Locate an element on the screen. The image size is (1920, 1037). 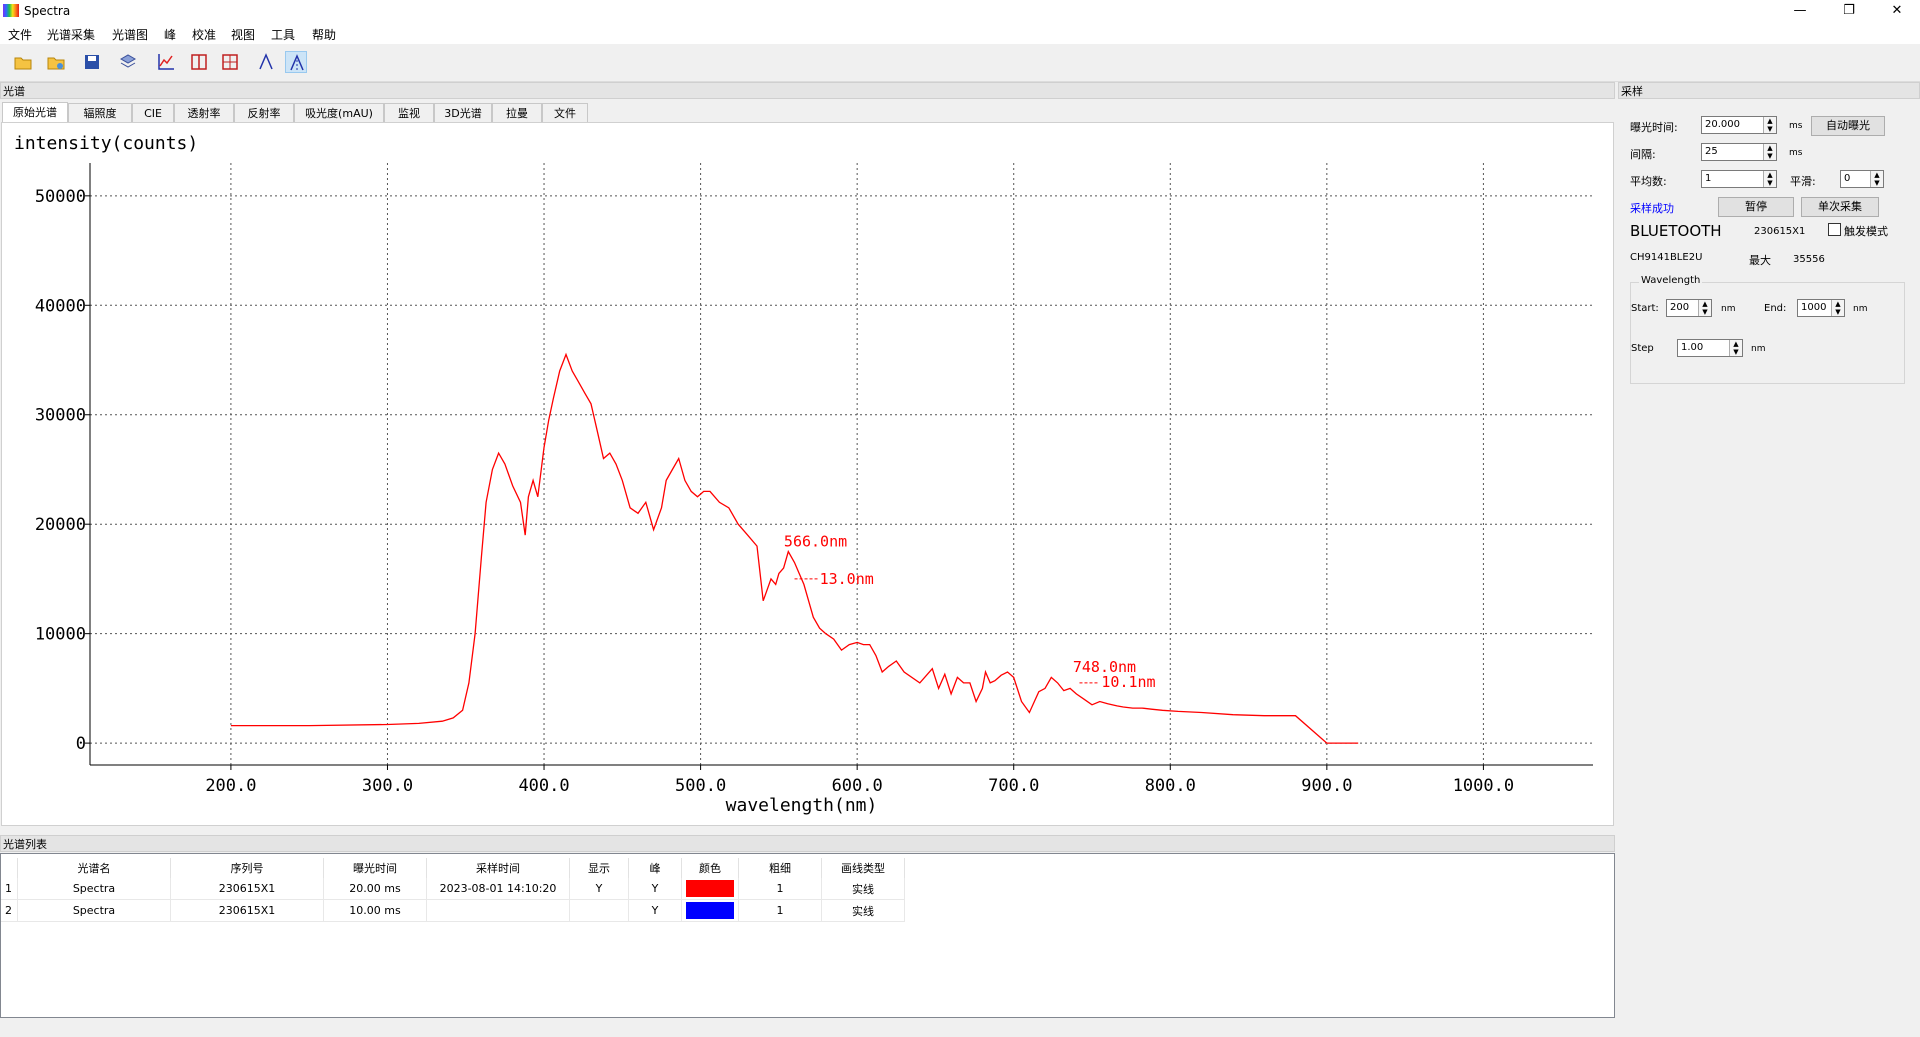
x-tick-label: 300.0 is located at coordinates (387, 786).